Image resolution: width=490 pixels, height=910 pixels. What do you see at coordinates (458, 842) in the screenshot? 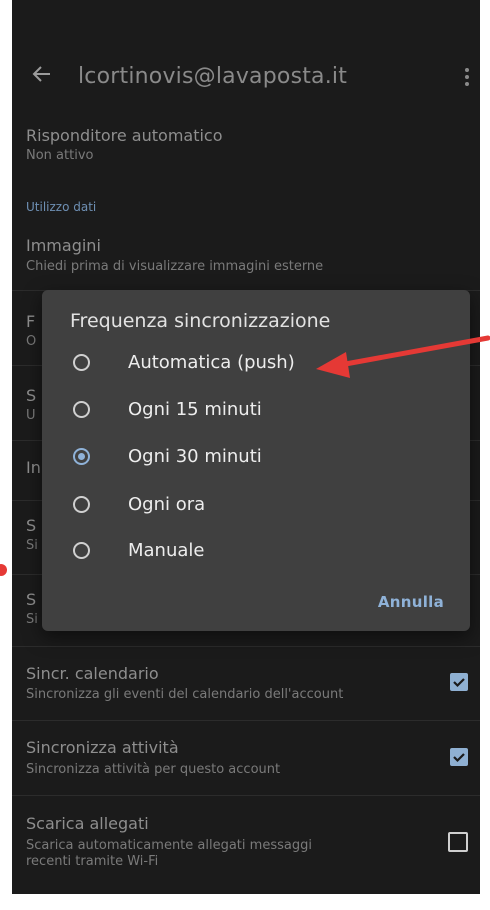
I see `checkbox-unchecked` at bounding box center [458, 842].